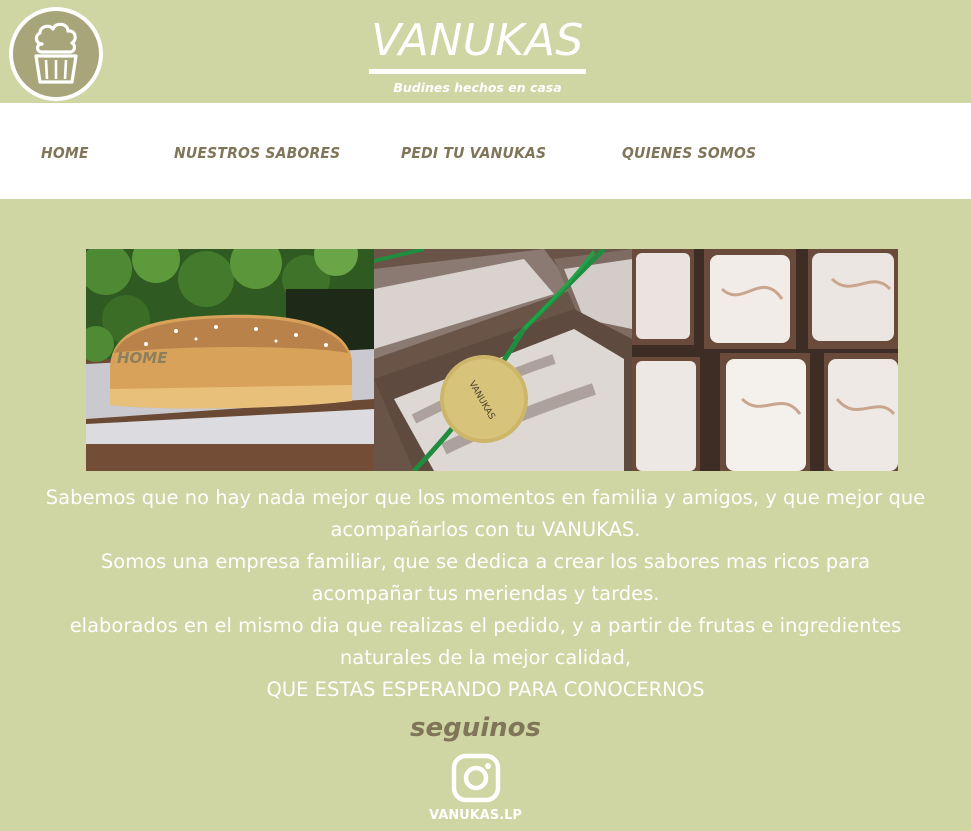 The height and width of the screenshot is (831, 971). Describe the element at coordinates (475, 815) in the screenshot. I see `instagram-handle: VANUKAS.LP` at that location.